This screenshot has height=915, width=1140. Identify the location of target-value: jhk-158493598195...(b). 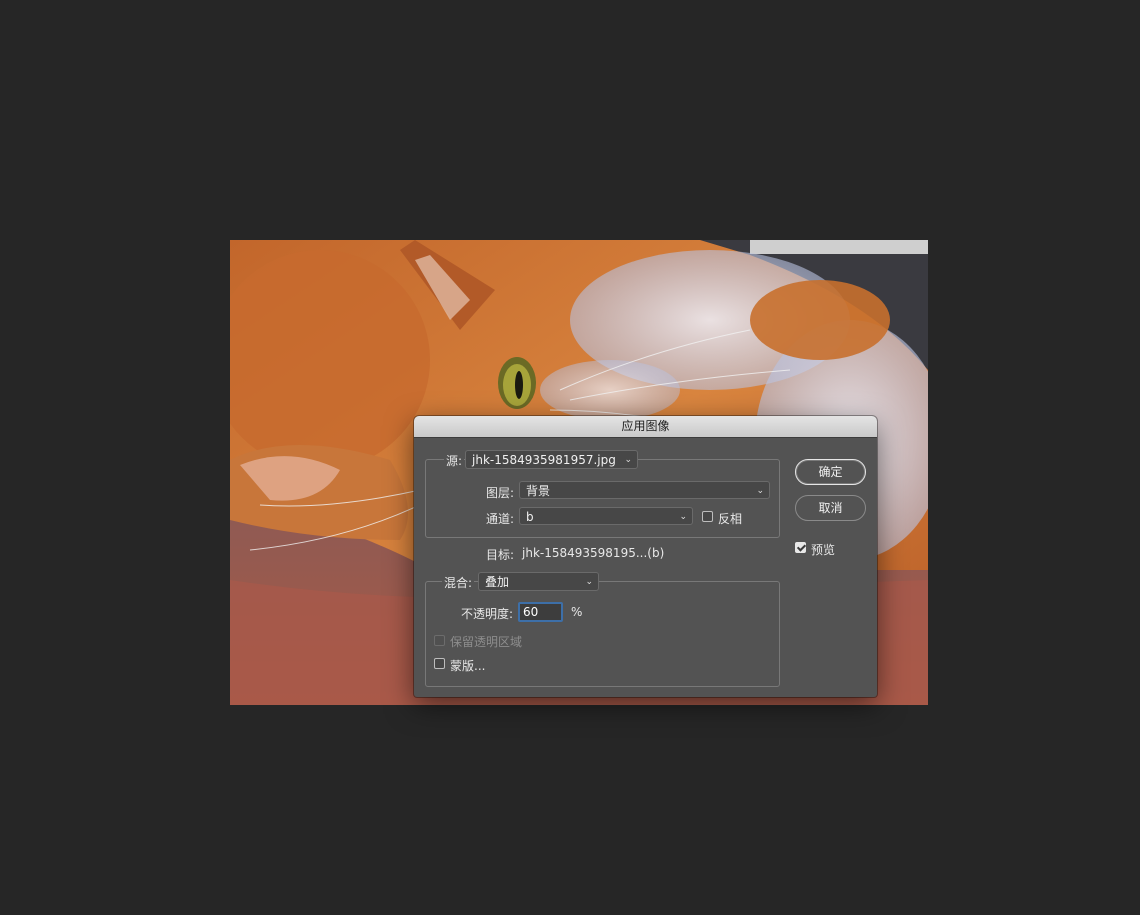
(593, 553).